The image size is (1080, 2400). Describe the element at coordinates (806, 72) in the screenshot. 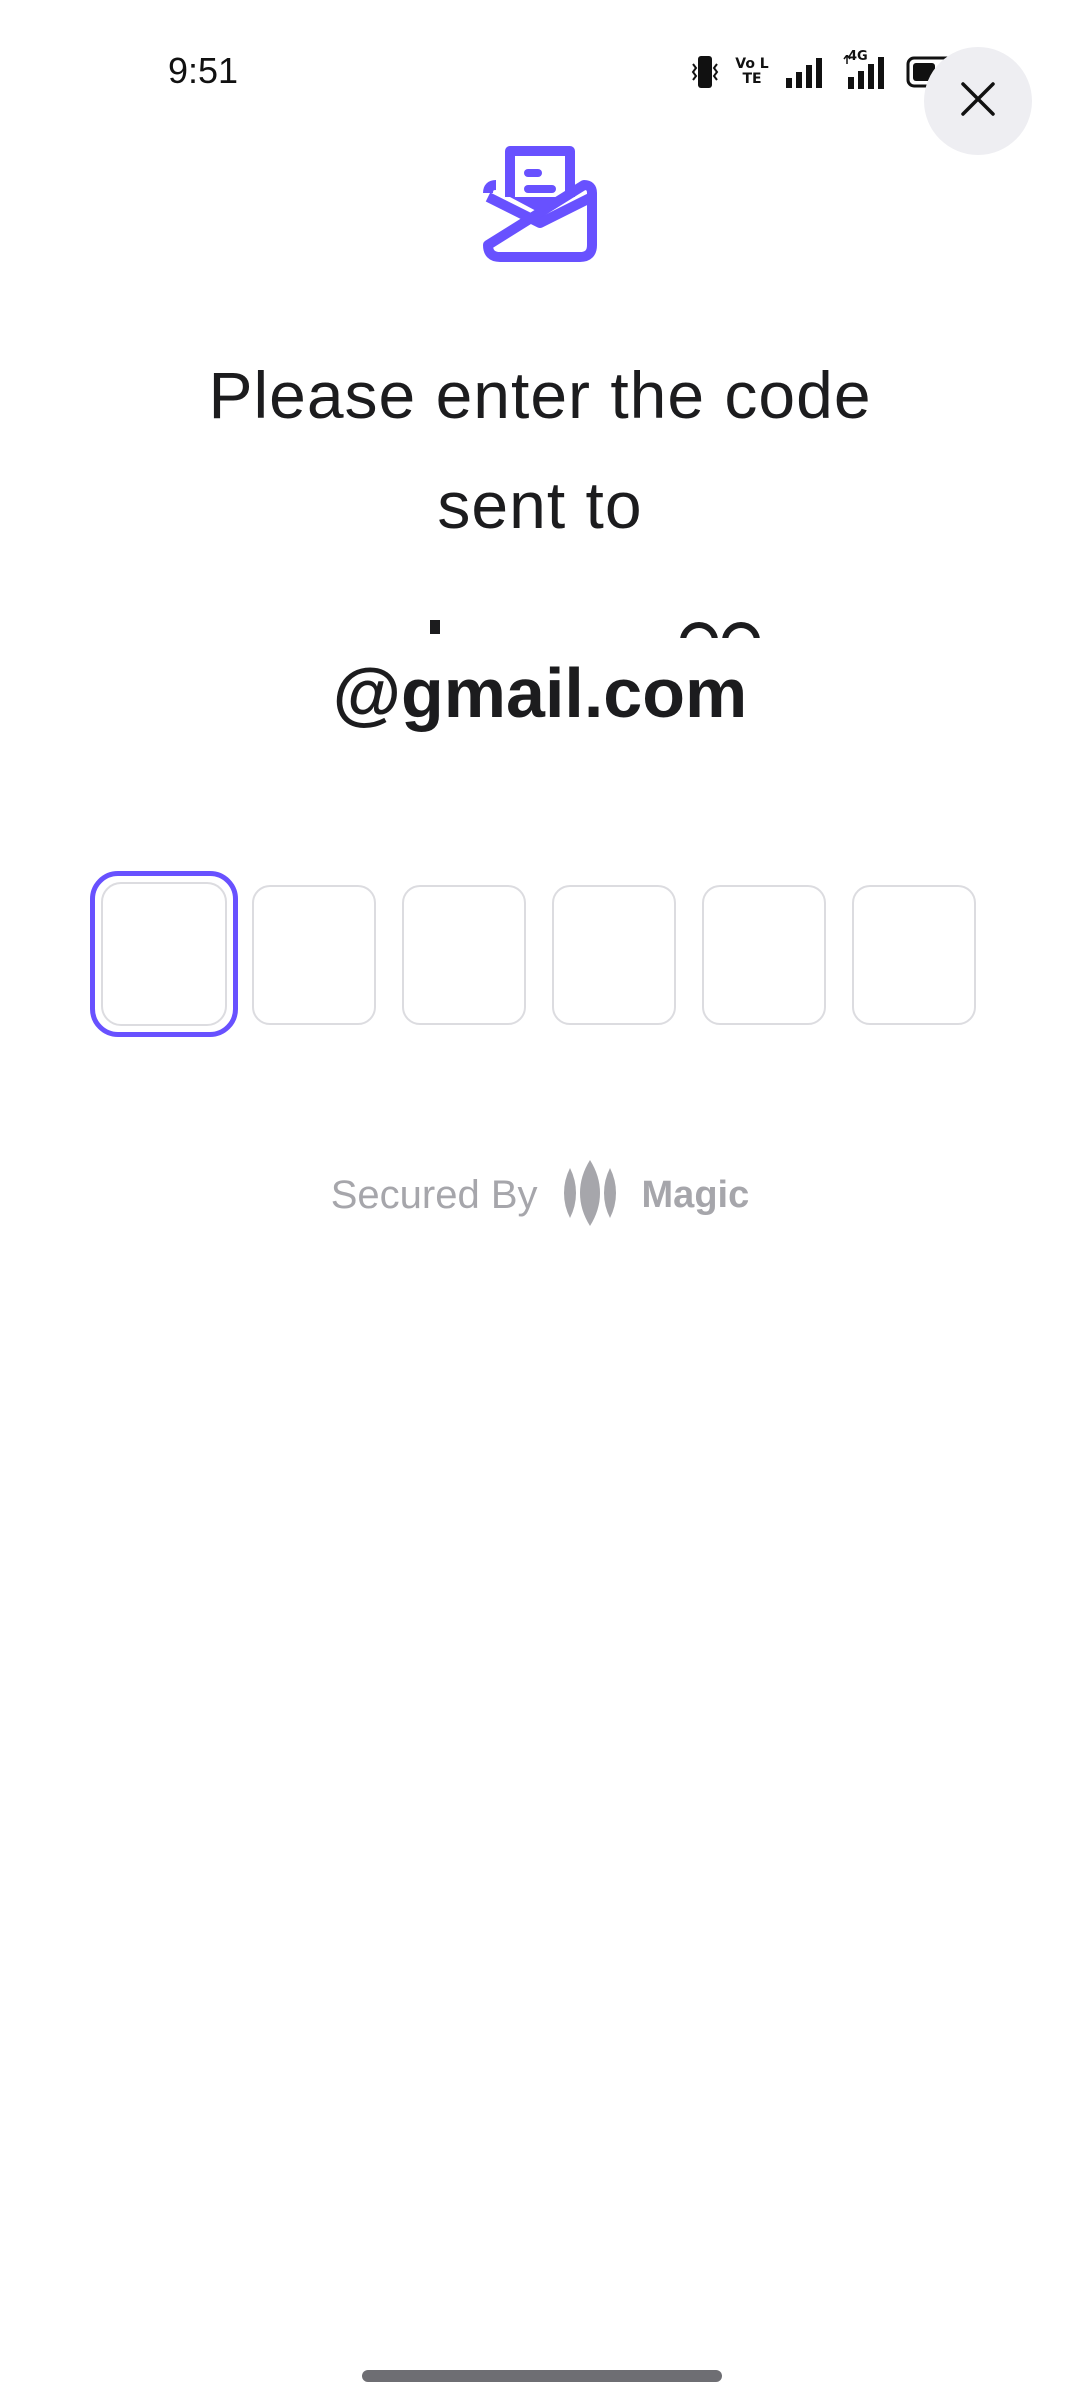

I see `signal-icon` at that location.